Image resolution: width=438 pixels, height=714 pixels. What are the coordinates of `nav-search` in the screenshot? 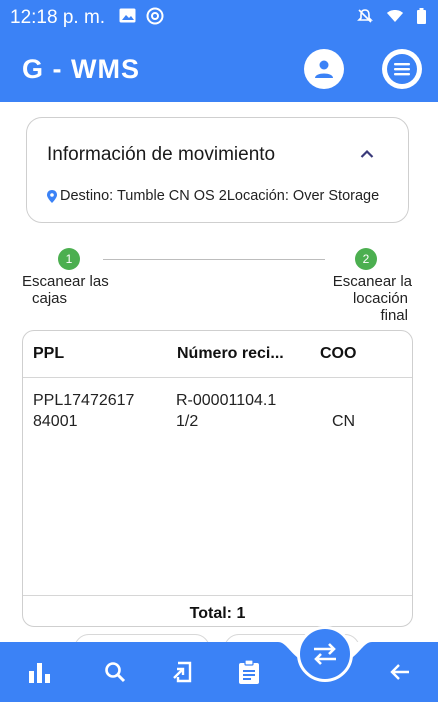 It's located at (115, 672).